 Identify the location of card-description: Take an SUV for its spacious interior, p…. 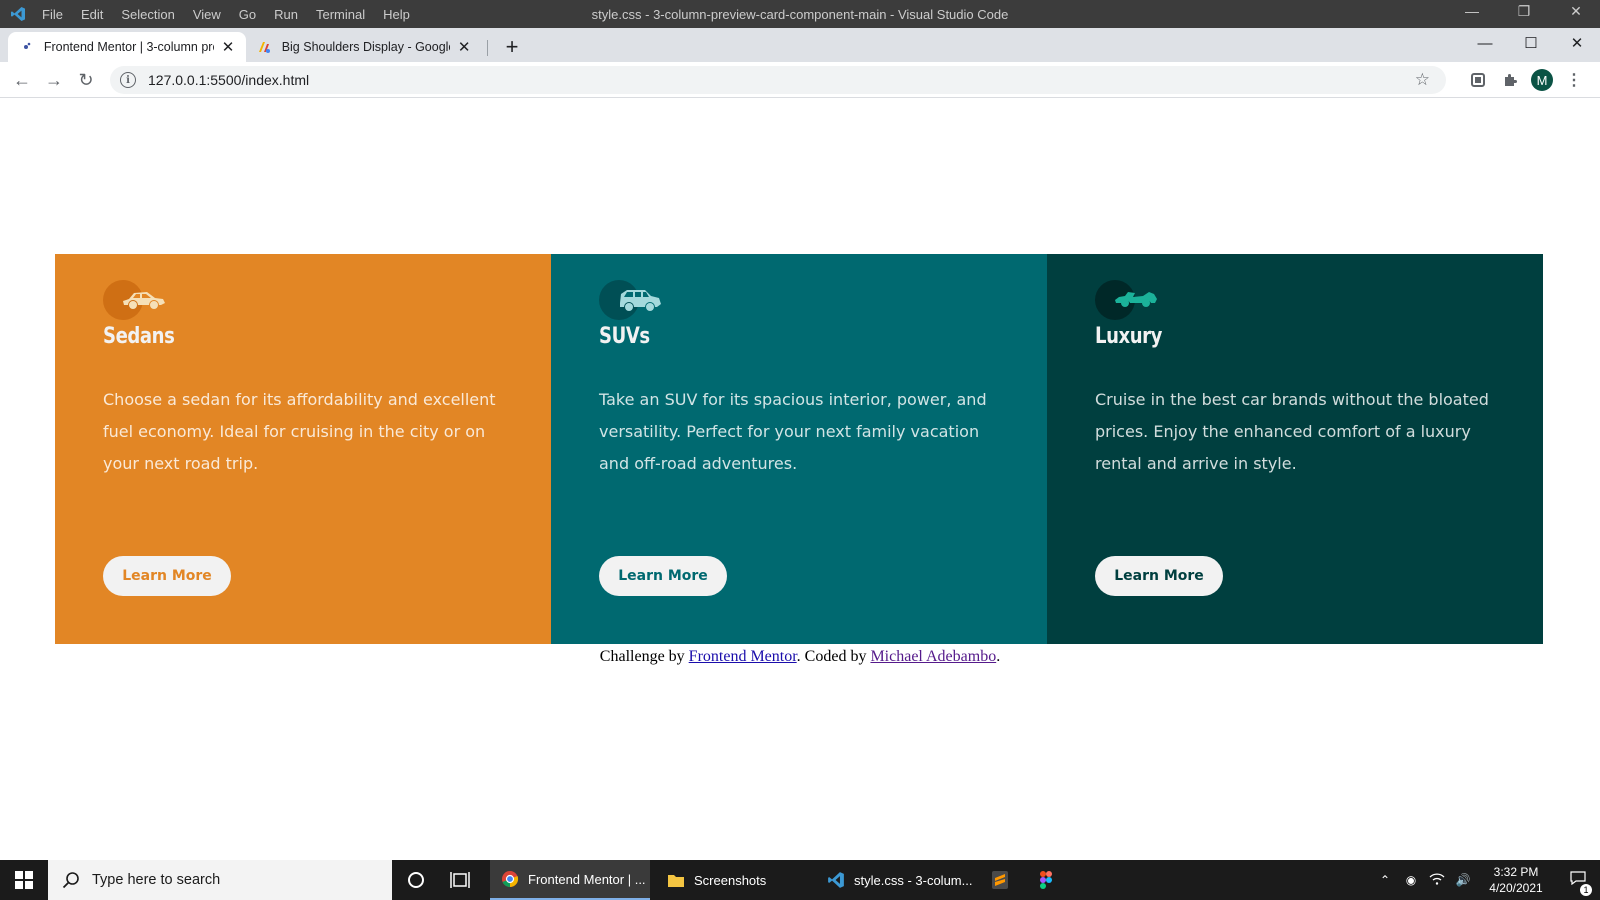
(793, 431).